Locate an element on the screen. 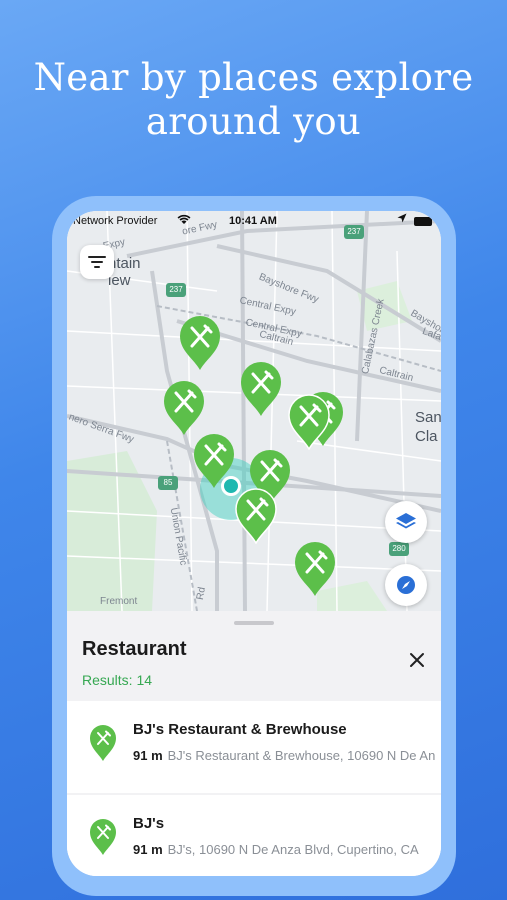 Image resolution: width=507 pixels, height=900 pixels. map-layers-button is located at coordinates (406, 522).